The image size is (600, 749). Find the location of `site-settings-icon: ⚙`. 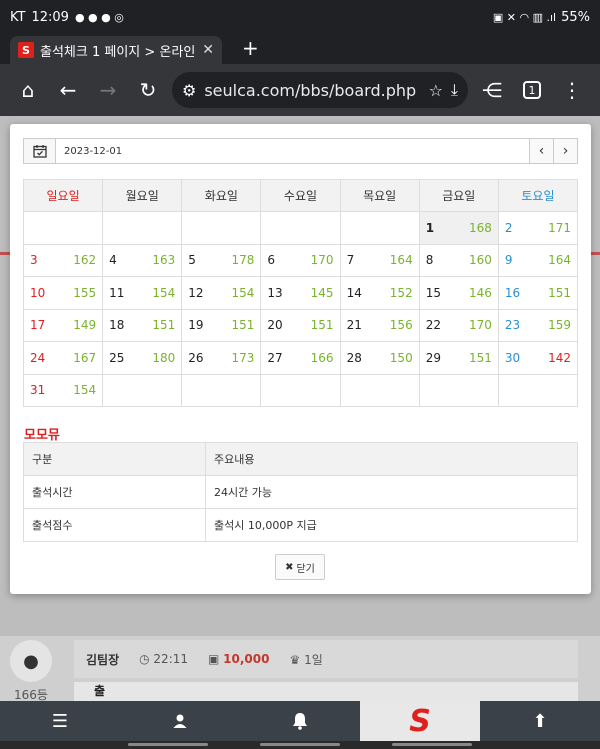

site-settings-icon: ⚙ is located at coordinates (189, 90).